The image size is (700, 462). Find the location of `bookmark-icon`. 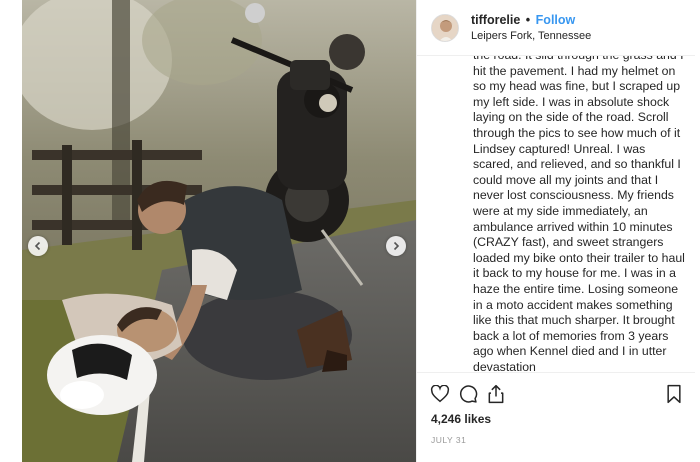

bookmark-icon is located at coordinates (674, 394).